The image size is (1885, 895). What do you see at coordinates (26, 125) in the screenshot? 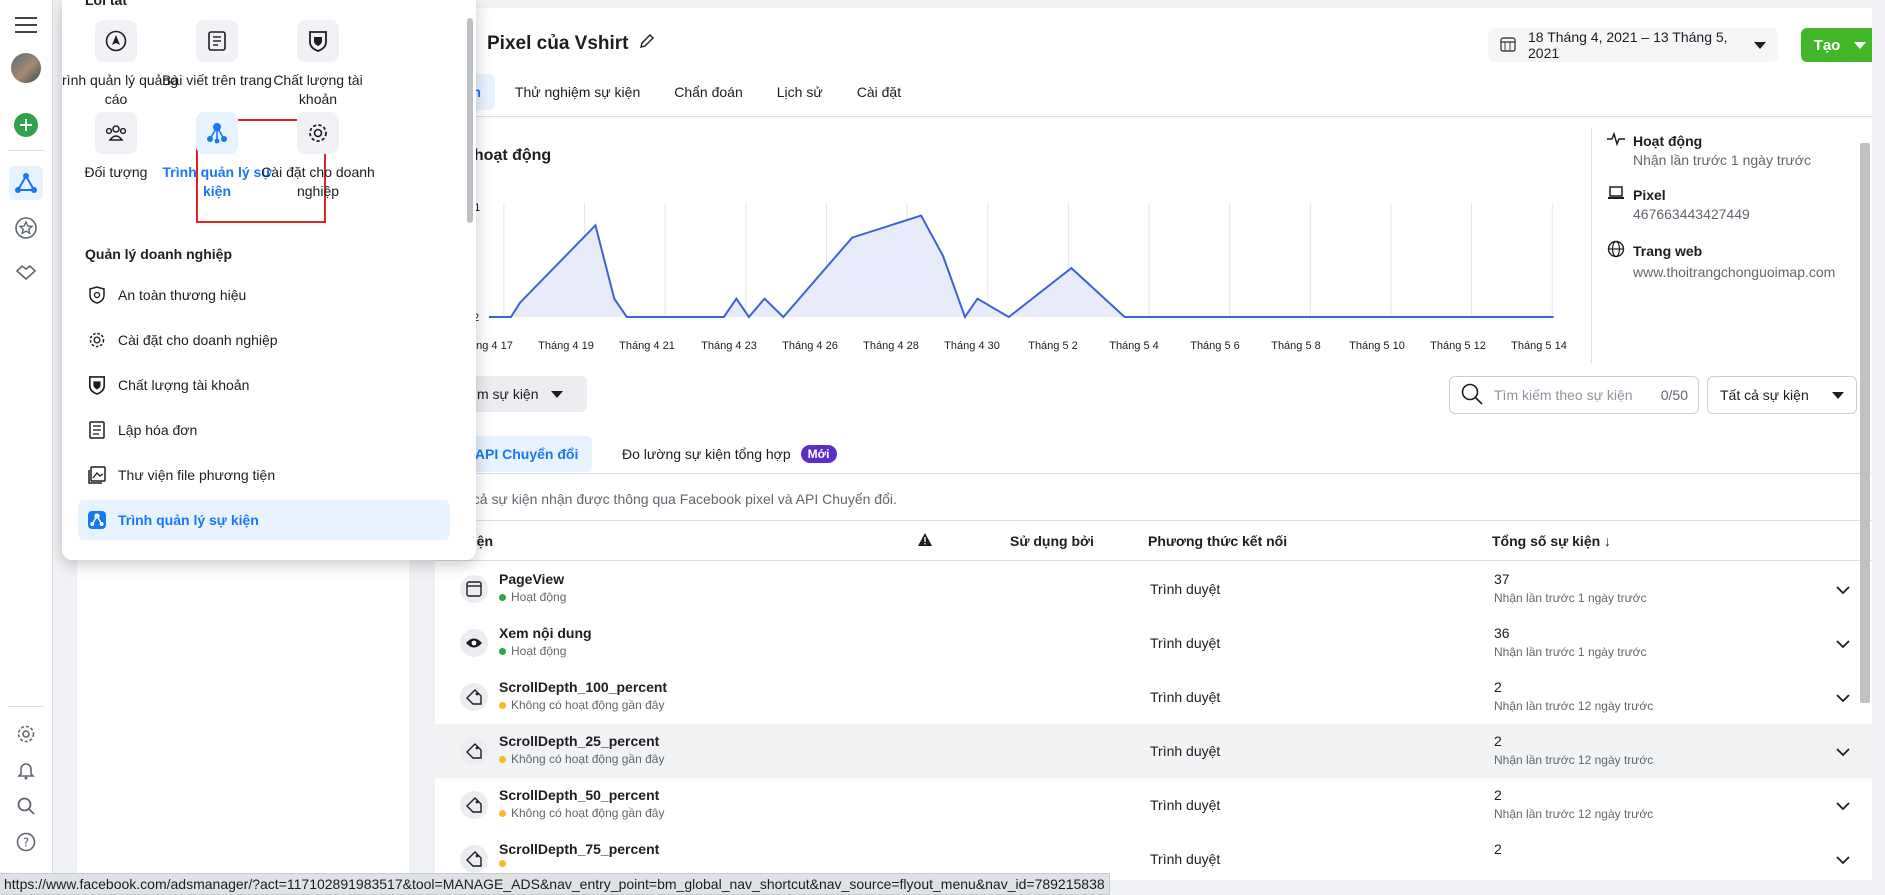
I see `create-plus-icon` at bounding box center [26, 125].